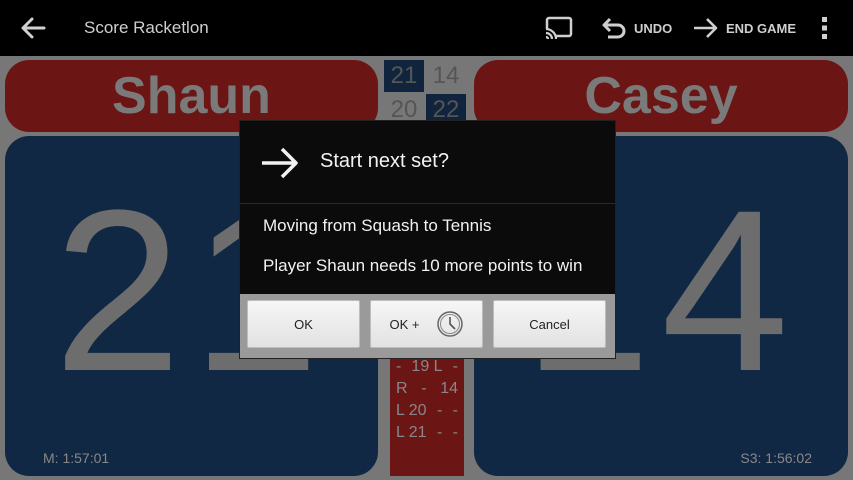 Image resolution: width=853 pixels, height=480 pixels. I want to click on cancel-button: Cancel, so click(549, 324).